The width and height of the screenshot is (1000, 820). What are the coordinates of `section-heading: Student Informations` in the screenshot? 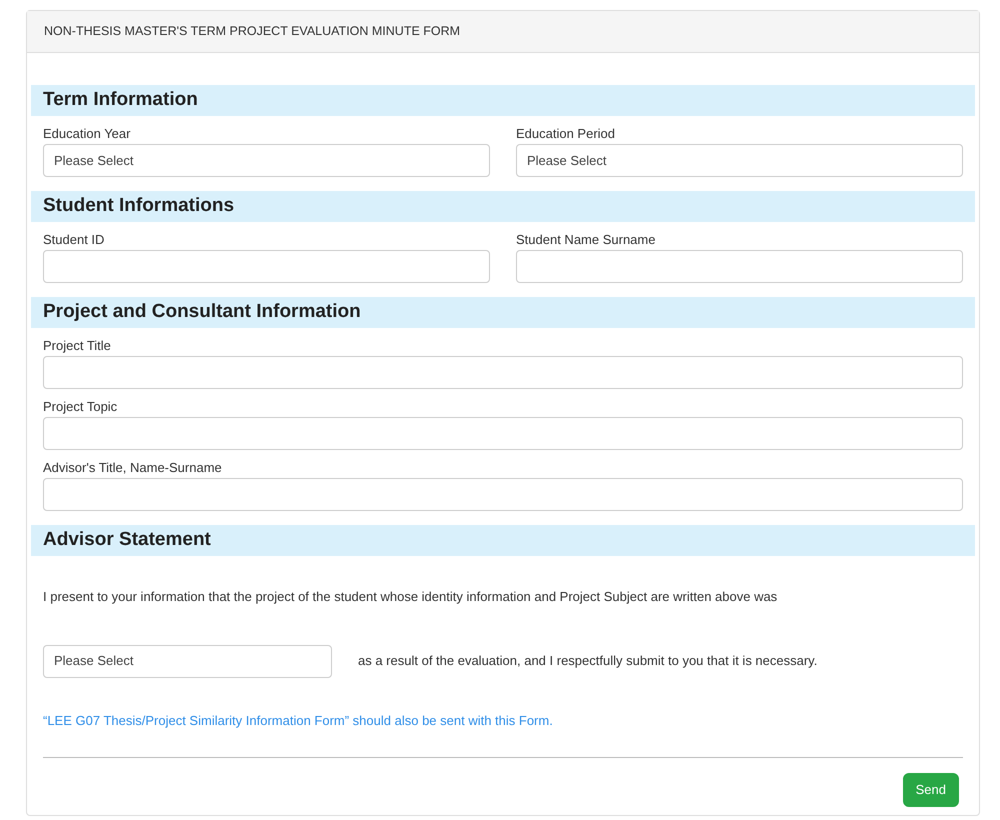 It's located at (503, 206).